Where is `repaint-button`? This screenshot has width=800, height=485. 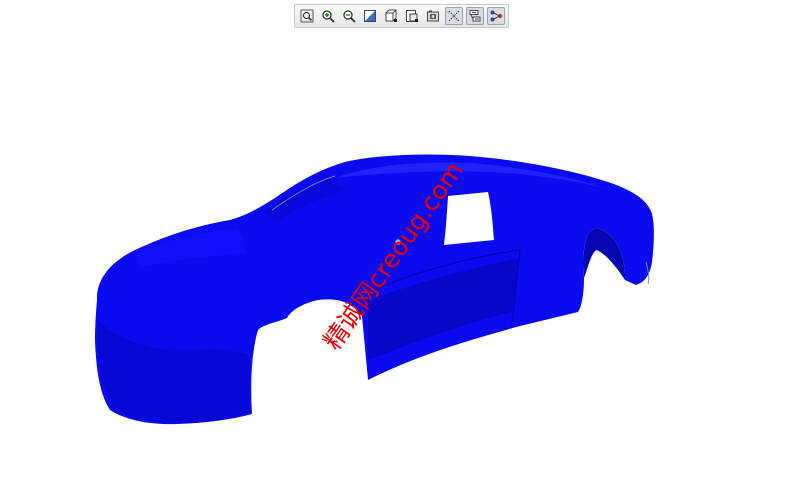 repaint-button is located at coordinates (370, 16).